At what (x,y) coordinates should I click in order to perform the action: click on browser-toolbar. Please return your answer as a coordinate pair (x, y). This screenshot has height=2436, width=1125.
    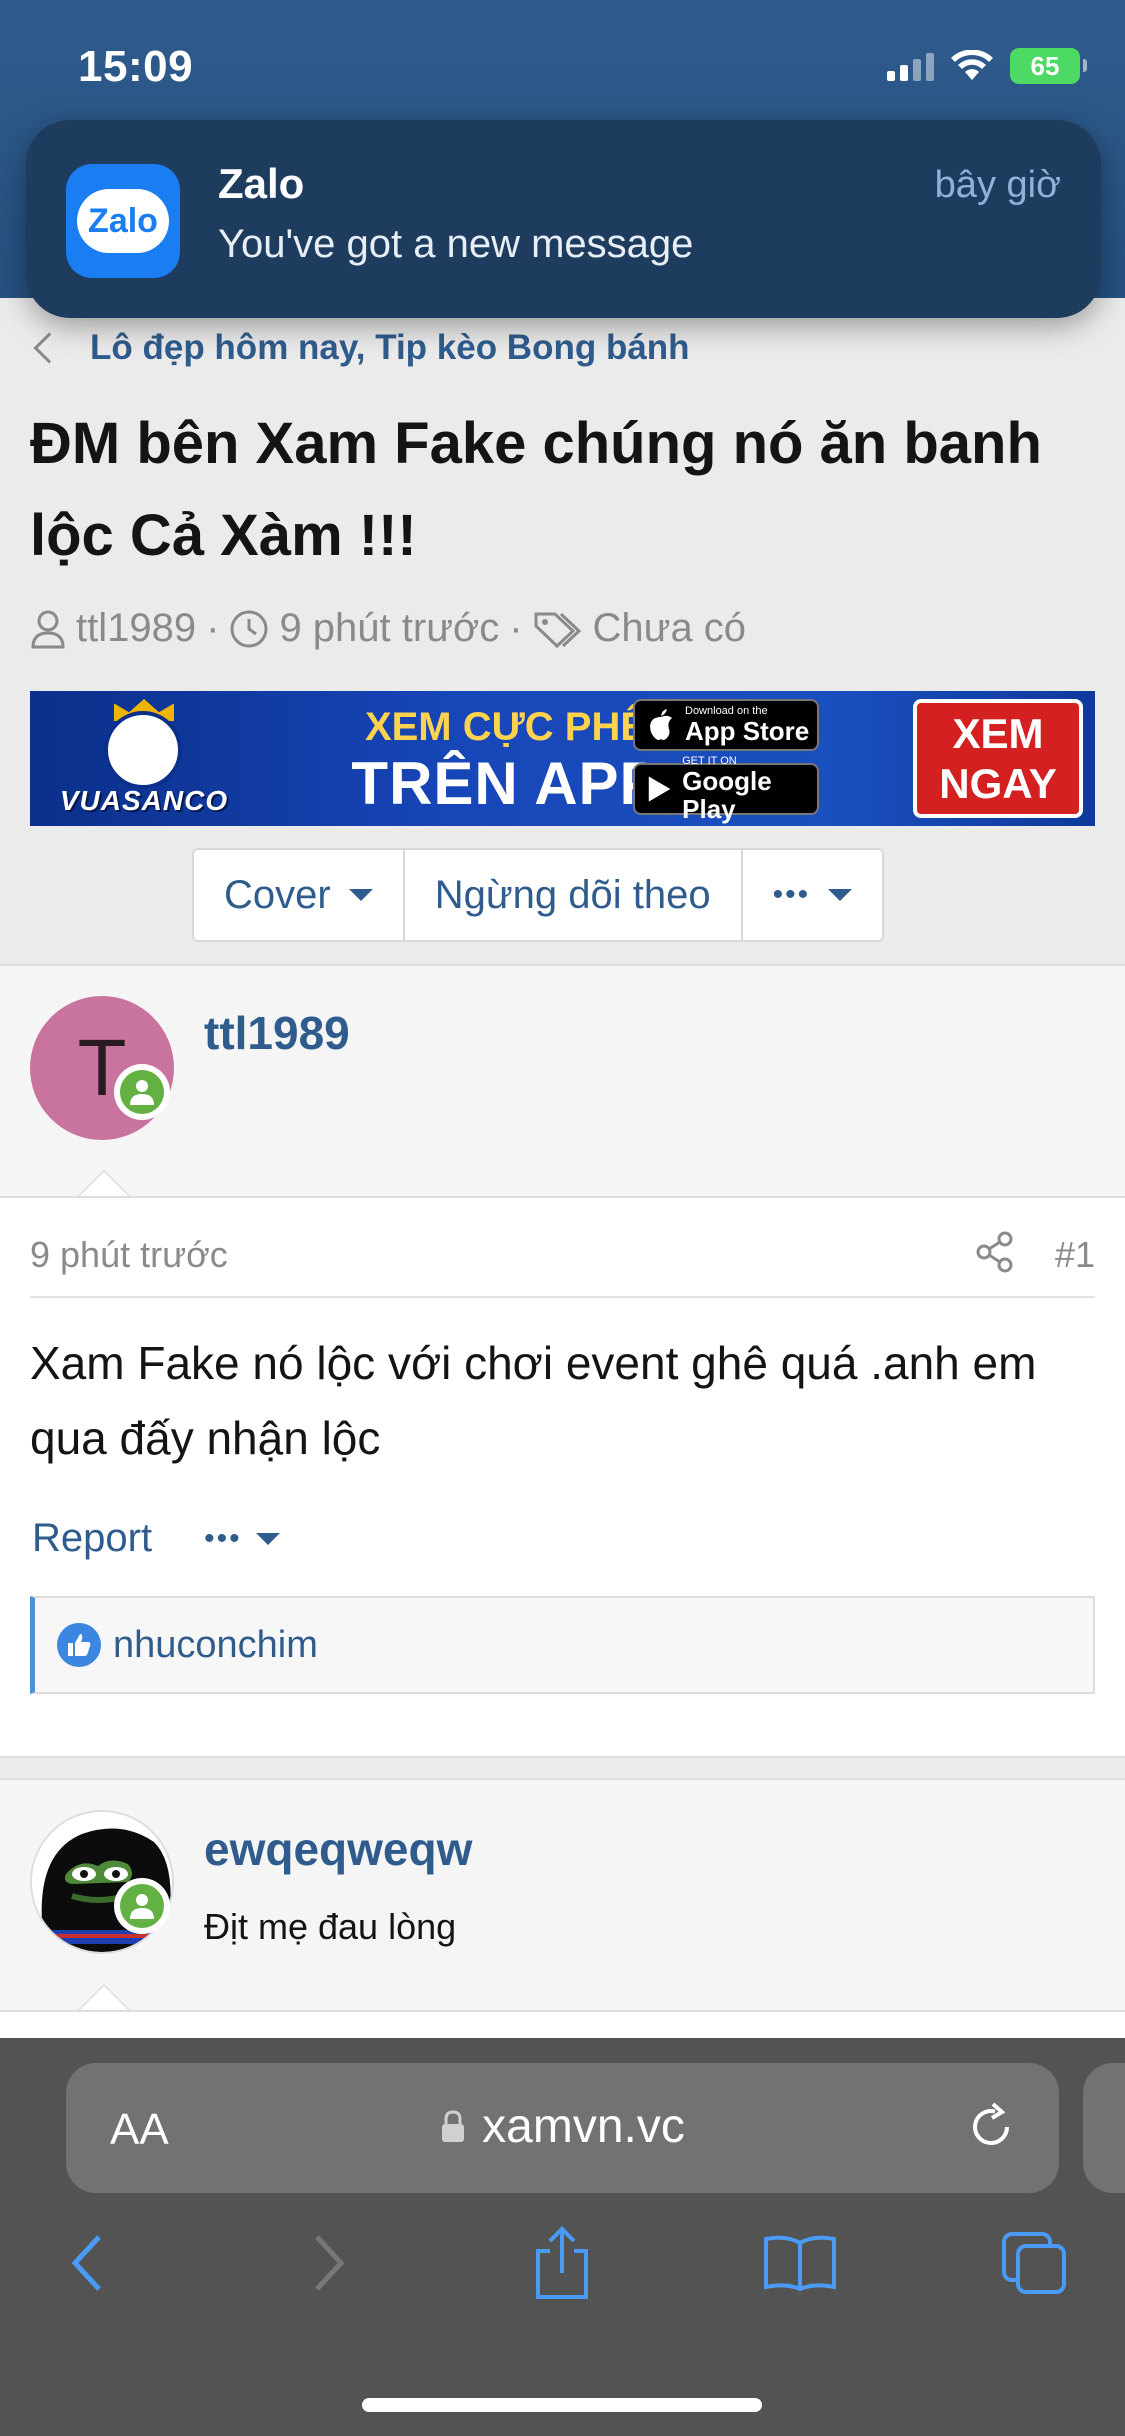
    Looking at the image, I should click on (562, 2273).